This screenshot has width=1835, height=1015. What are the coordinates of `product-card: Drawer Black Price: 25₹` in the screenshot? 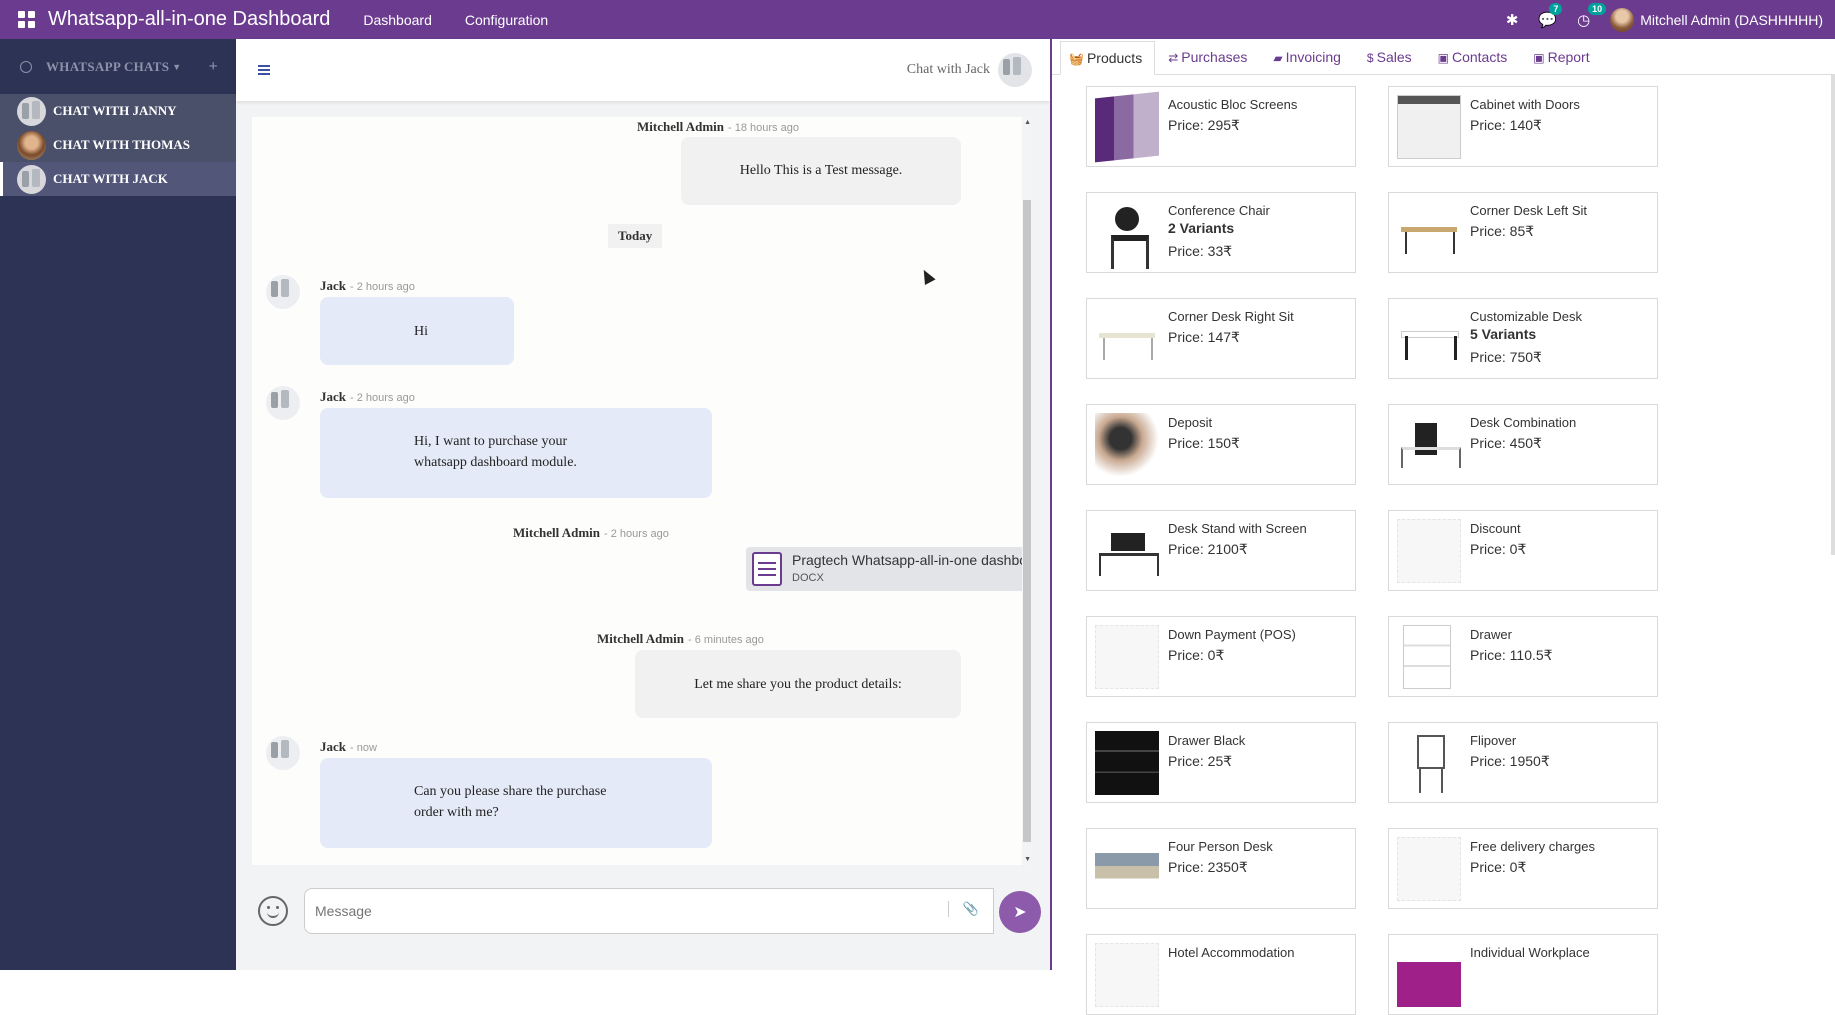 It's located at (1221, 762).